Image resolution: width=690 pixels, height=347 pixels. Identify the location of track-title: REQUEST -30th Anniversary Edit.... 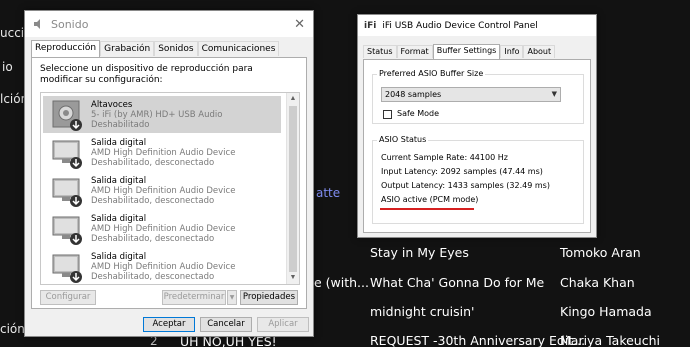
(477, 340).